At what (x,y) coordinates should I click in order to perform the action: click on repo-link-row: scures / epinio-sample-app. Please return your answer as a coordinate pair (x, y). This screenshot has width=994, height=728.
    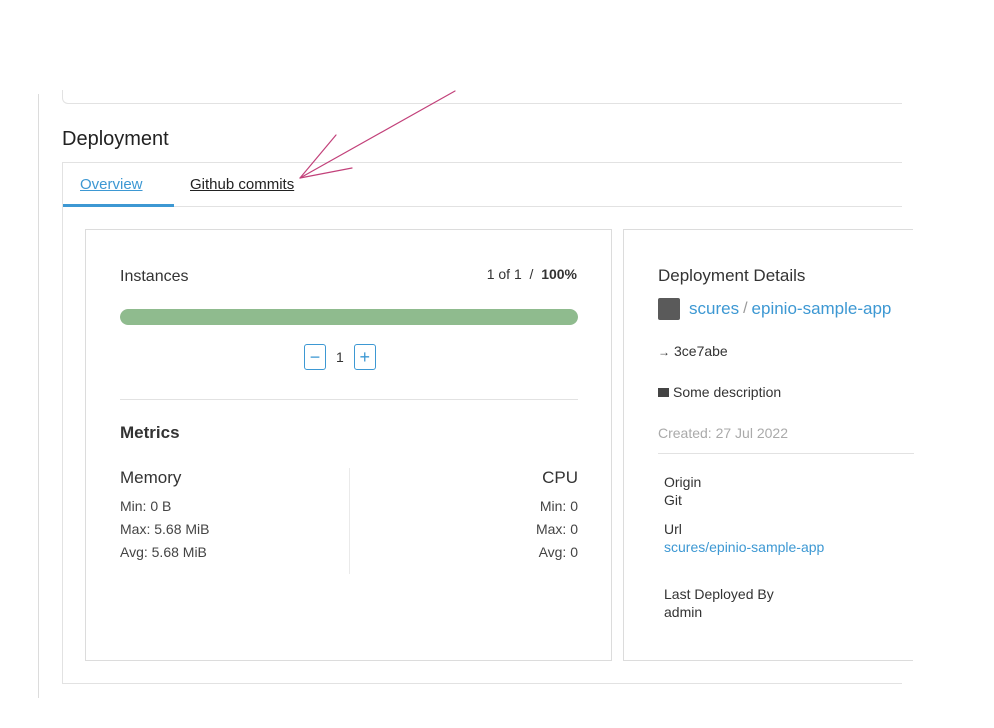
    Looking at the image, I should click on (774, 309).